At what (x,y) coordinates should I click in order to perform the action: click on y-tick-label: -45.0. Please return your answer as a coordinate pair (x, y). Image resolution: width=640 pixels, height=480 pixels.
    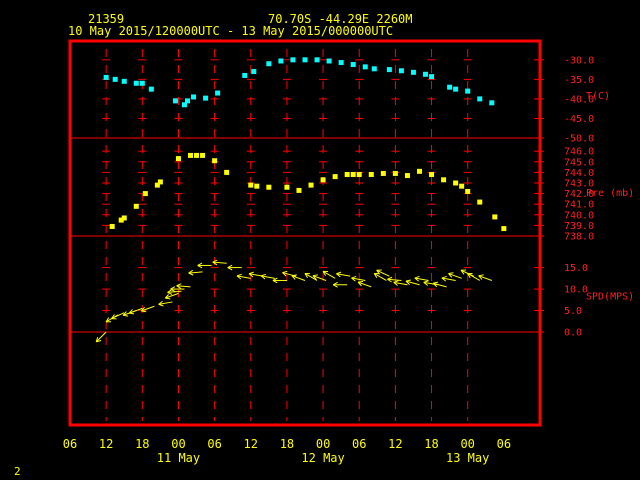
    Looking at the image, I should click on (579, 119).